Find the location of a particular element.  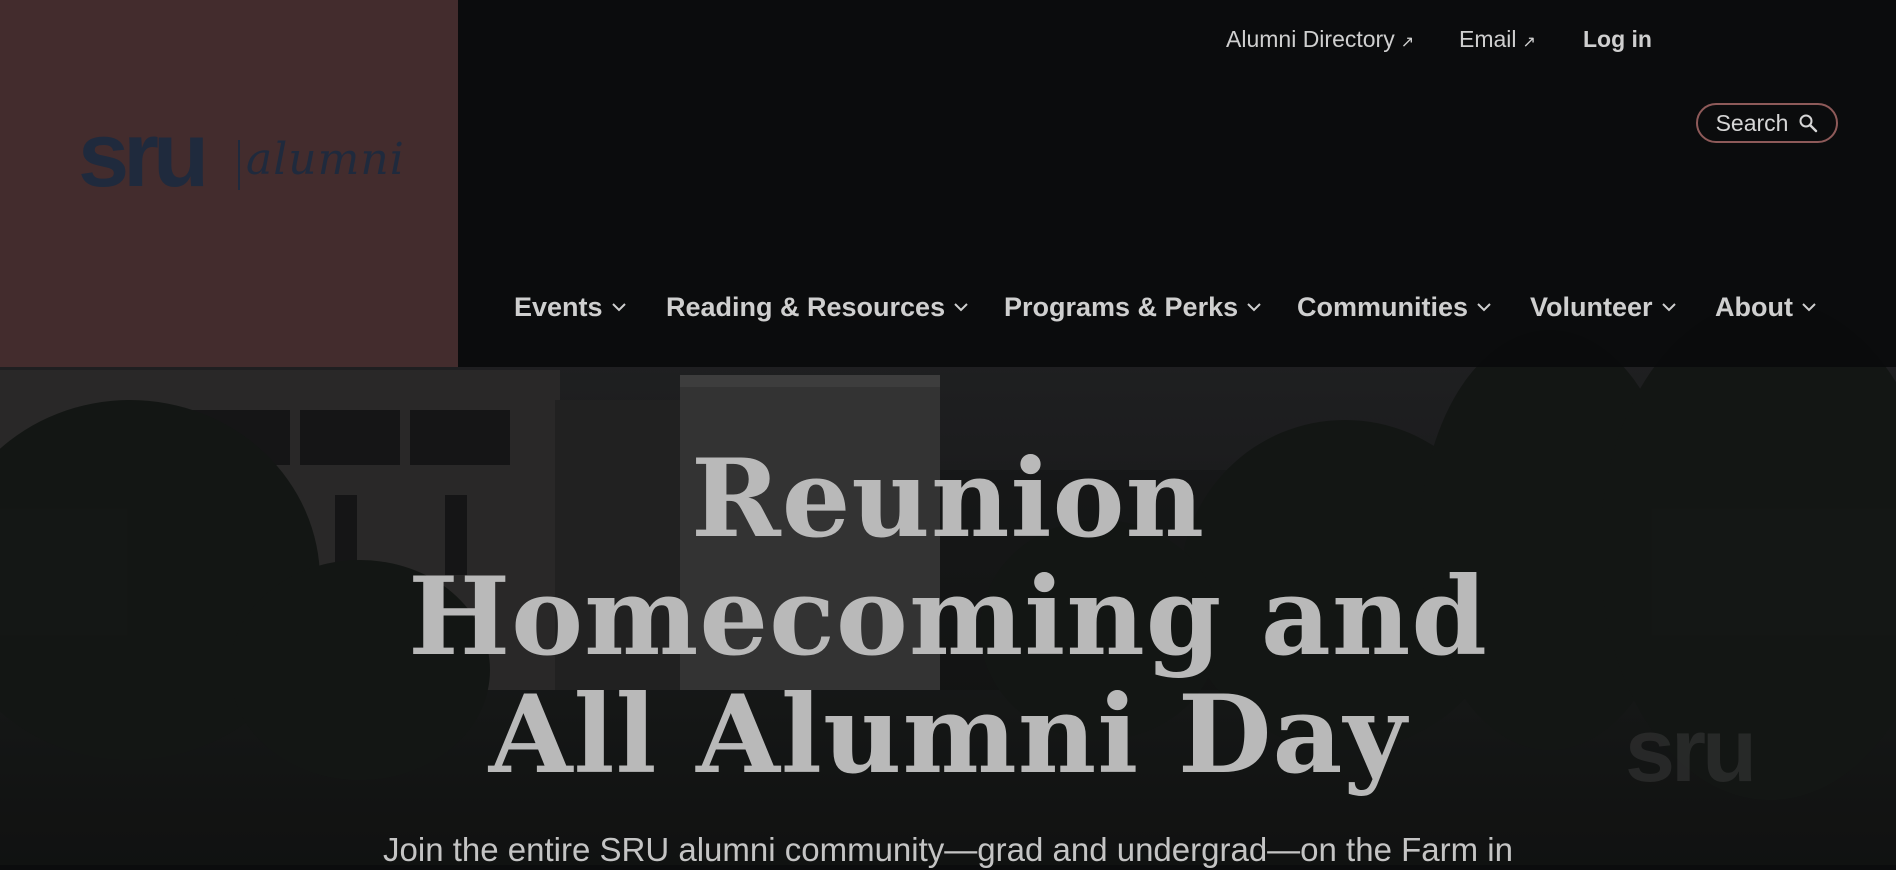

search-label: Search is located at coordinates (1752, 122).